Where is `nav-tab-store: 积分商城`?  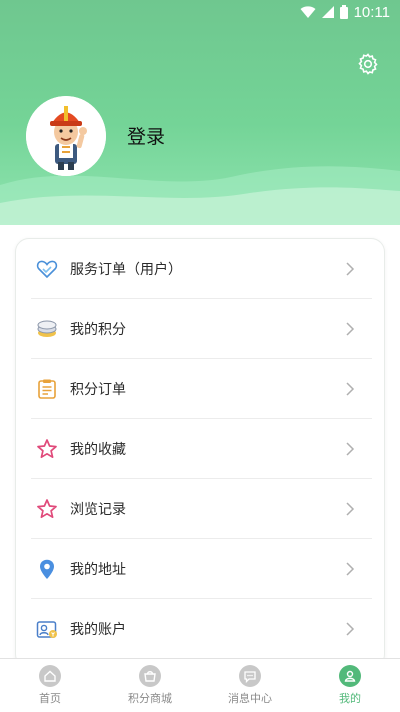
nav-tab-store: 积分商城 is located at coordinates (150, 685).